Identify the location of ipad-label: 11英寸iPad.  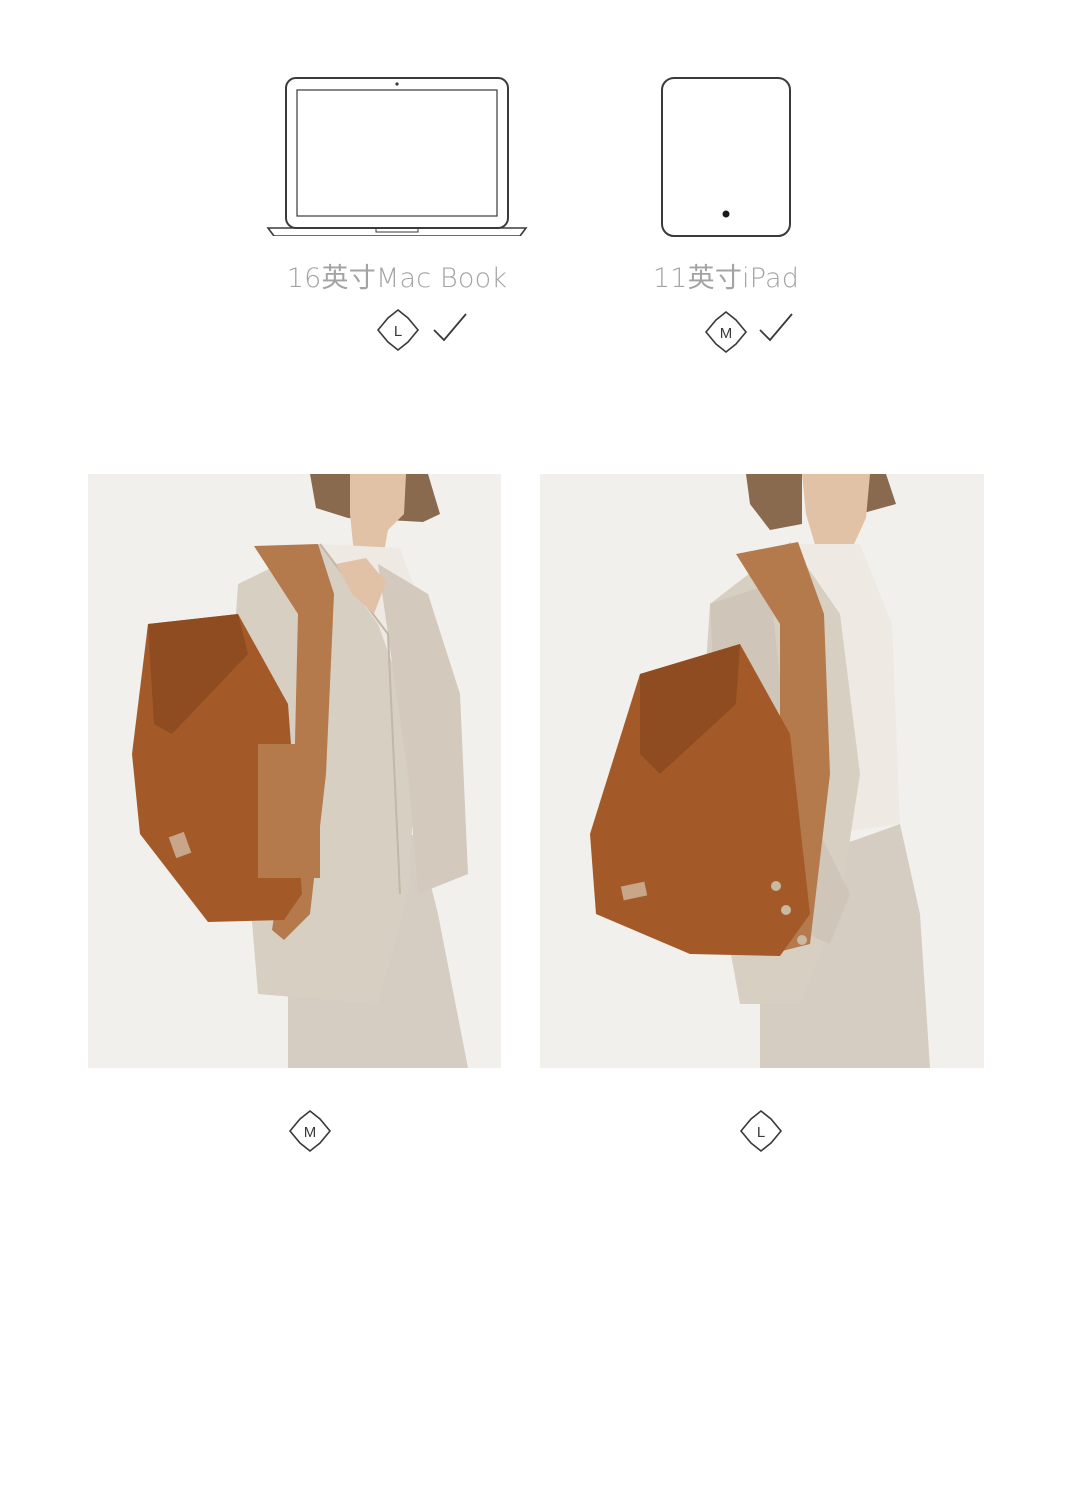
(726, 278).